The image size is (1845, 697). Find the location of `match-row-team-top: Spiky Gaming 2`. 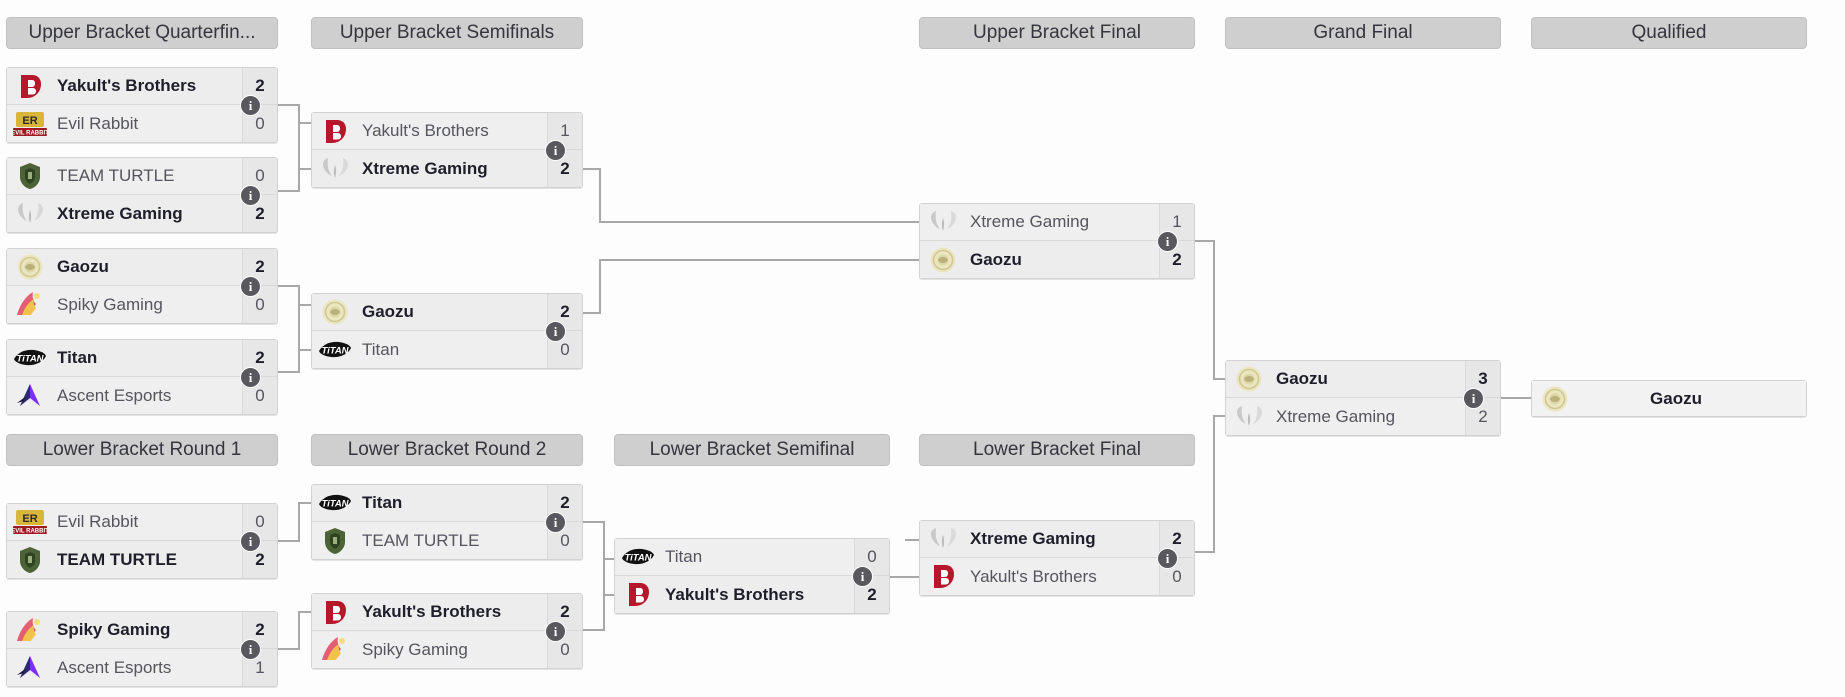

match-row-team-top: Spiky Gaming 2 is located at coordinates (142, 630).